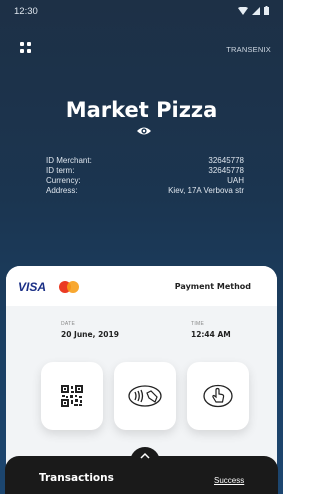 The height and width of the screenshot is (494, 320). I want to click on status-time: 12:30, so click(26, 11).